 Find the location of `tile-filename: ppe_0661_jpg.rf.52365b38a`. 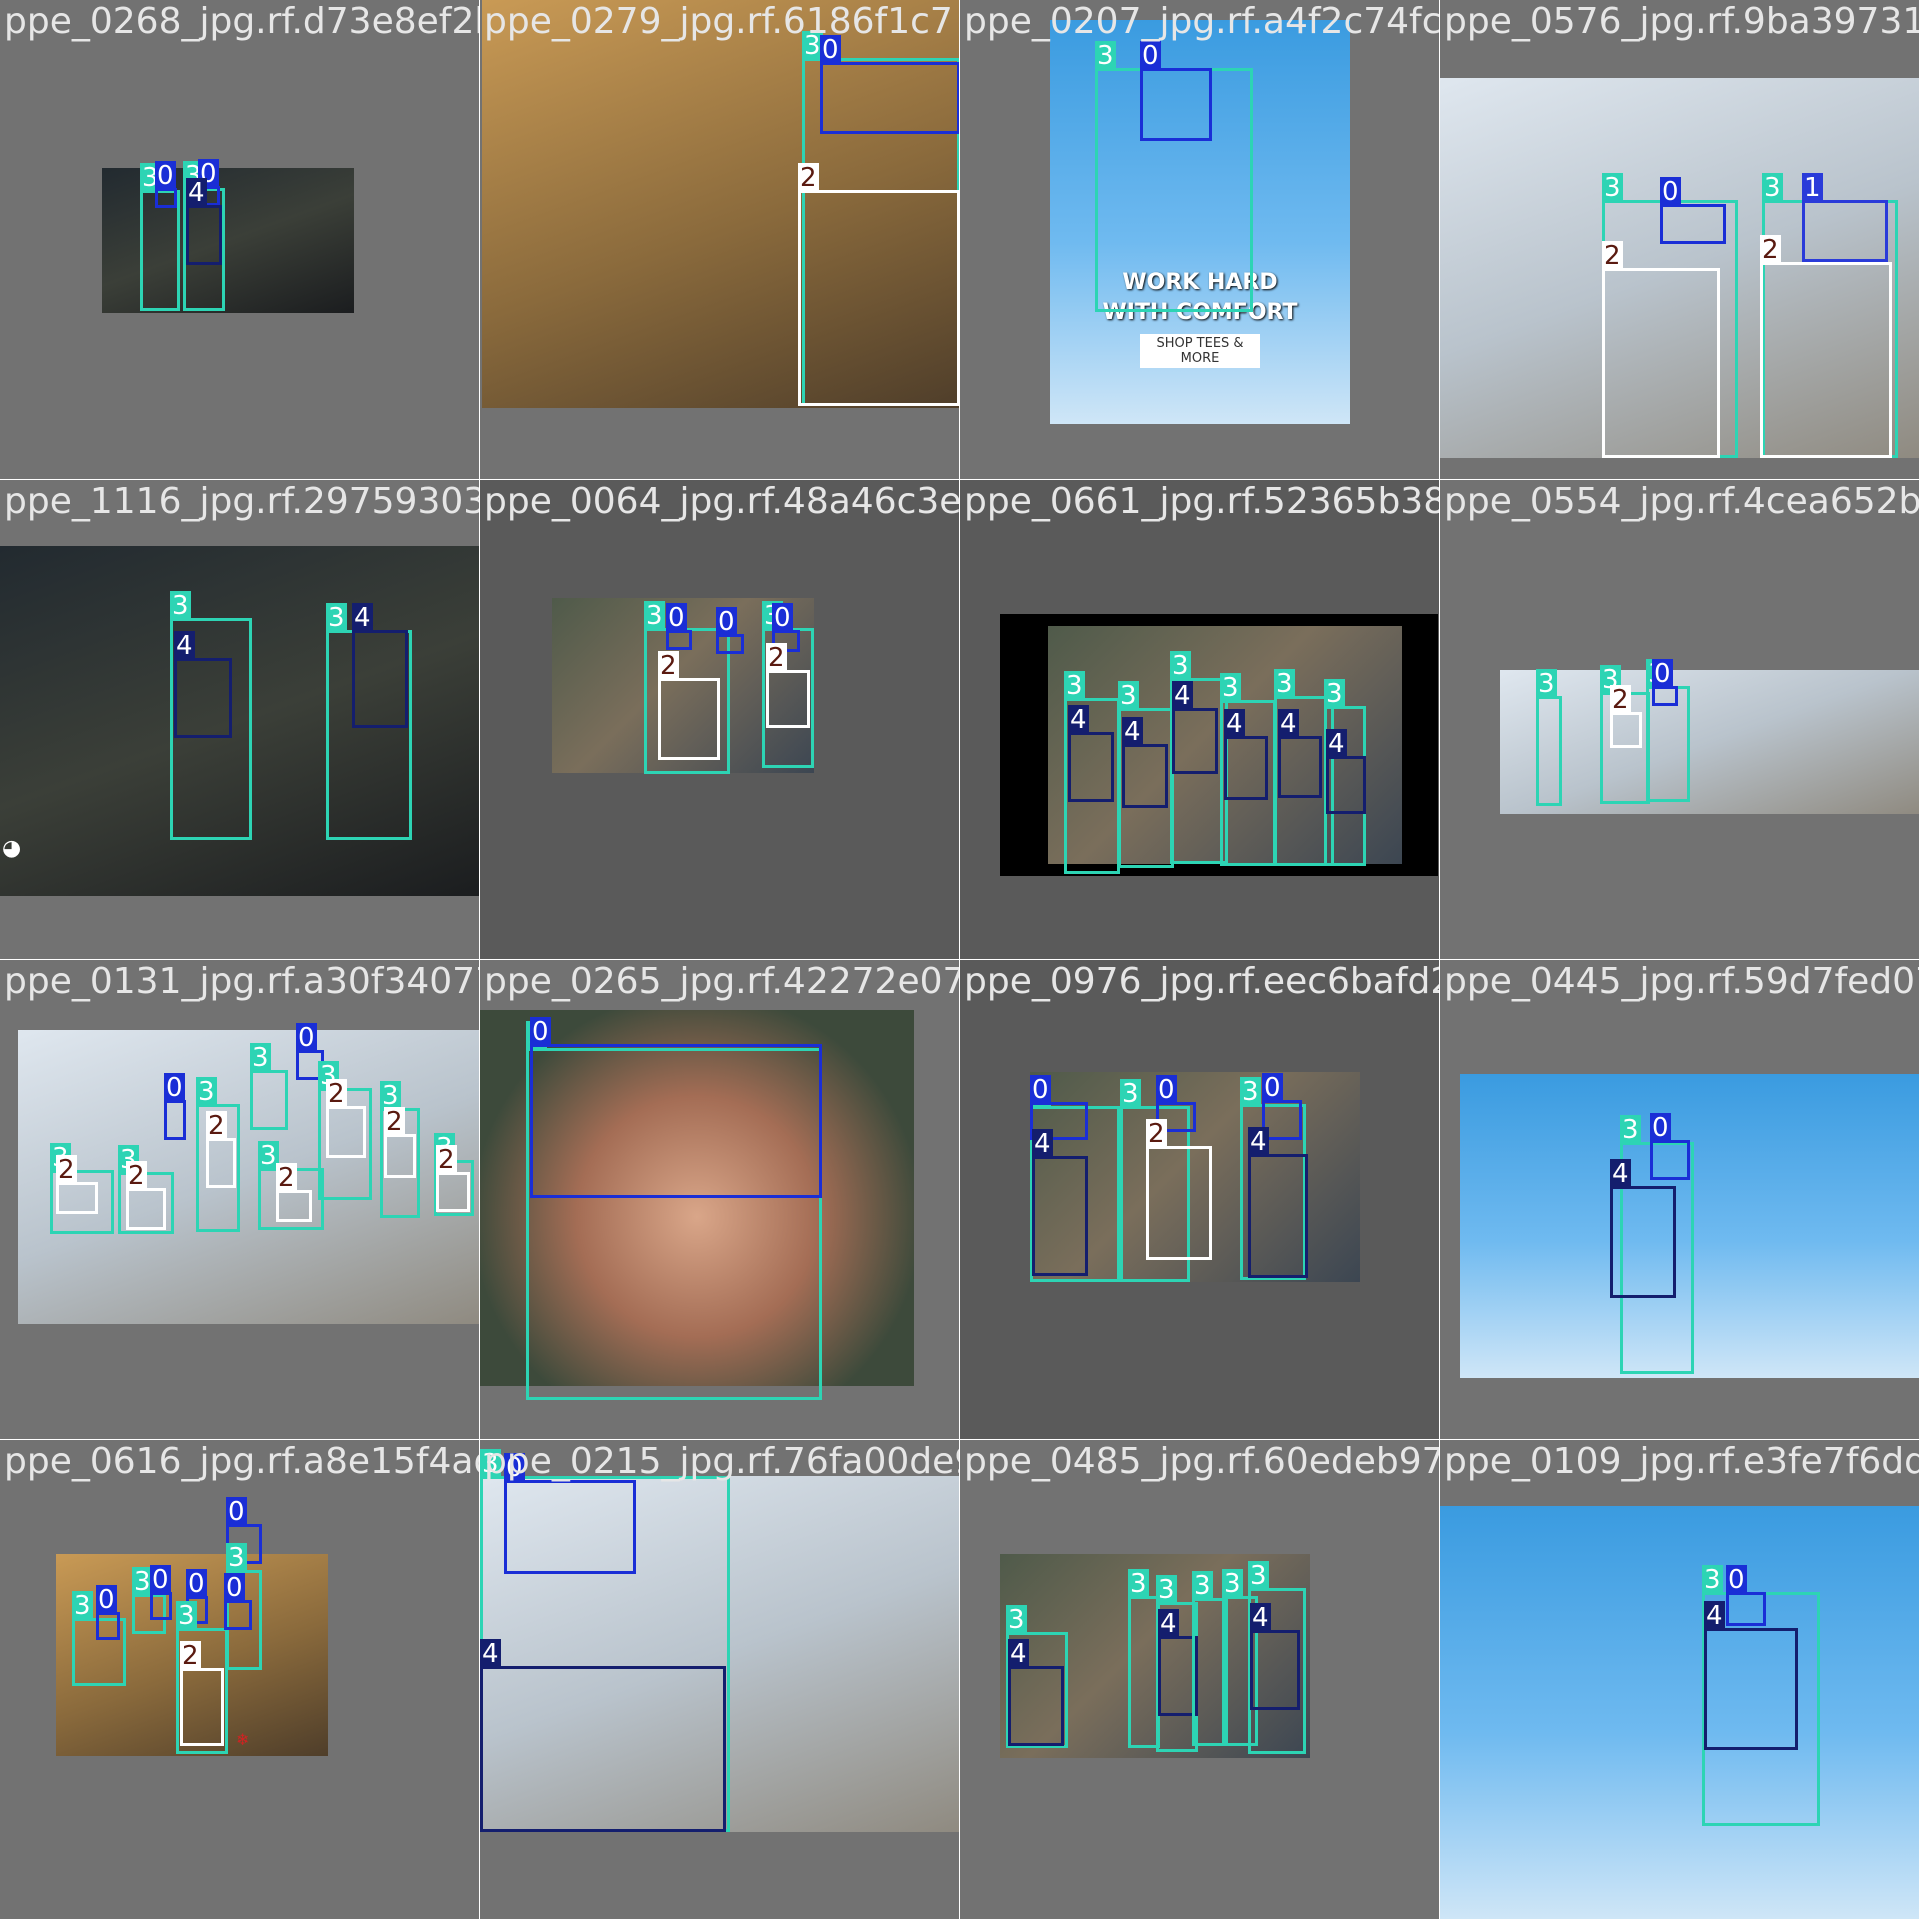

tile-filename: ppe_0661_jpg.rf.52365b38a is located at coordinates (1202, 501).